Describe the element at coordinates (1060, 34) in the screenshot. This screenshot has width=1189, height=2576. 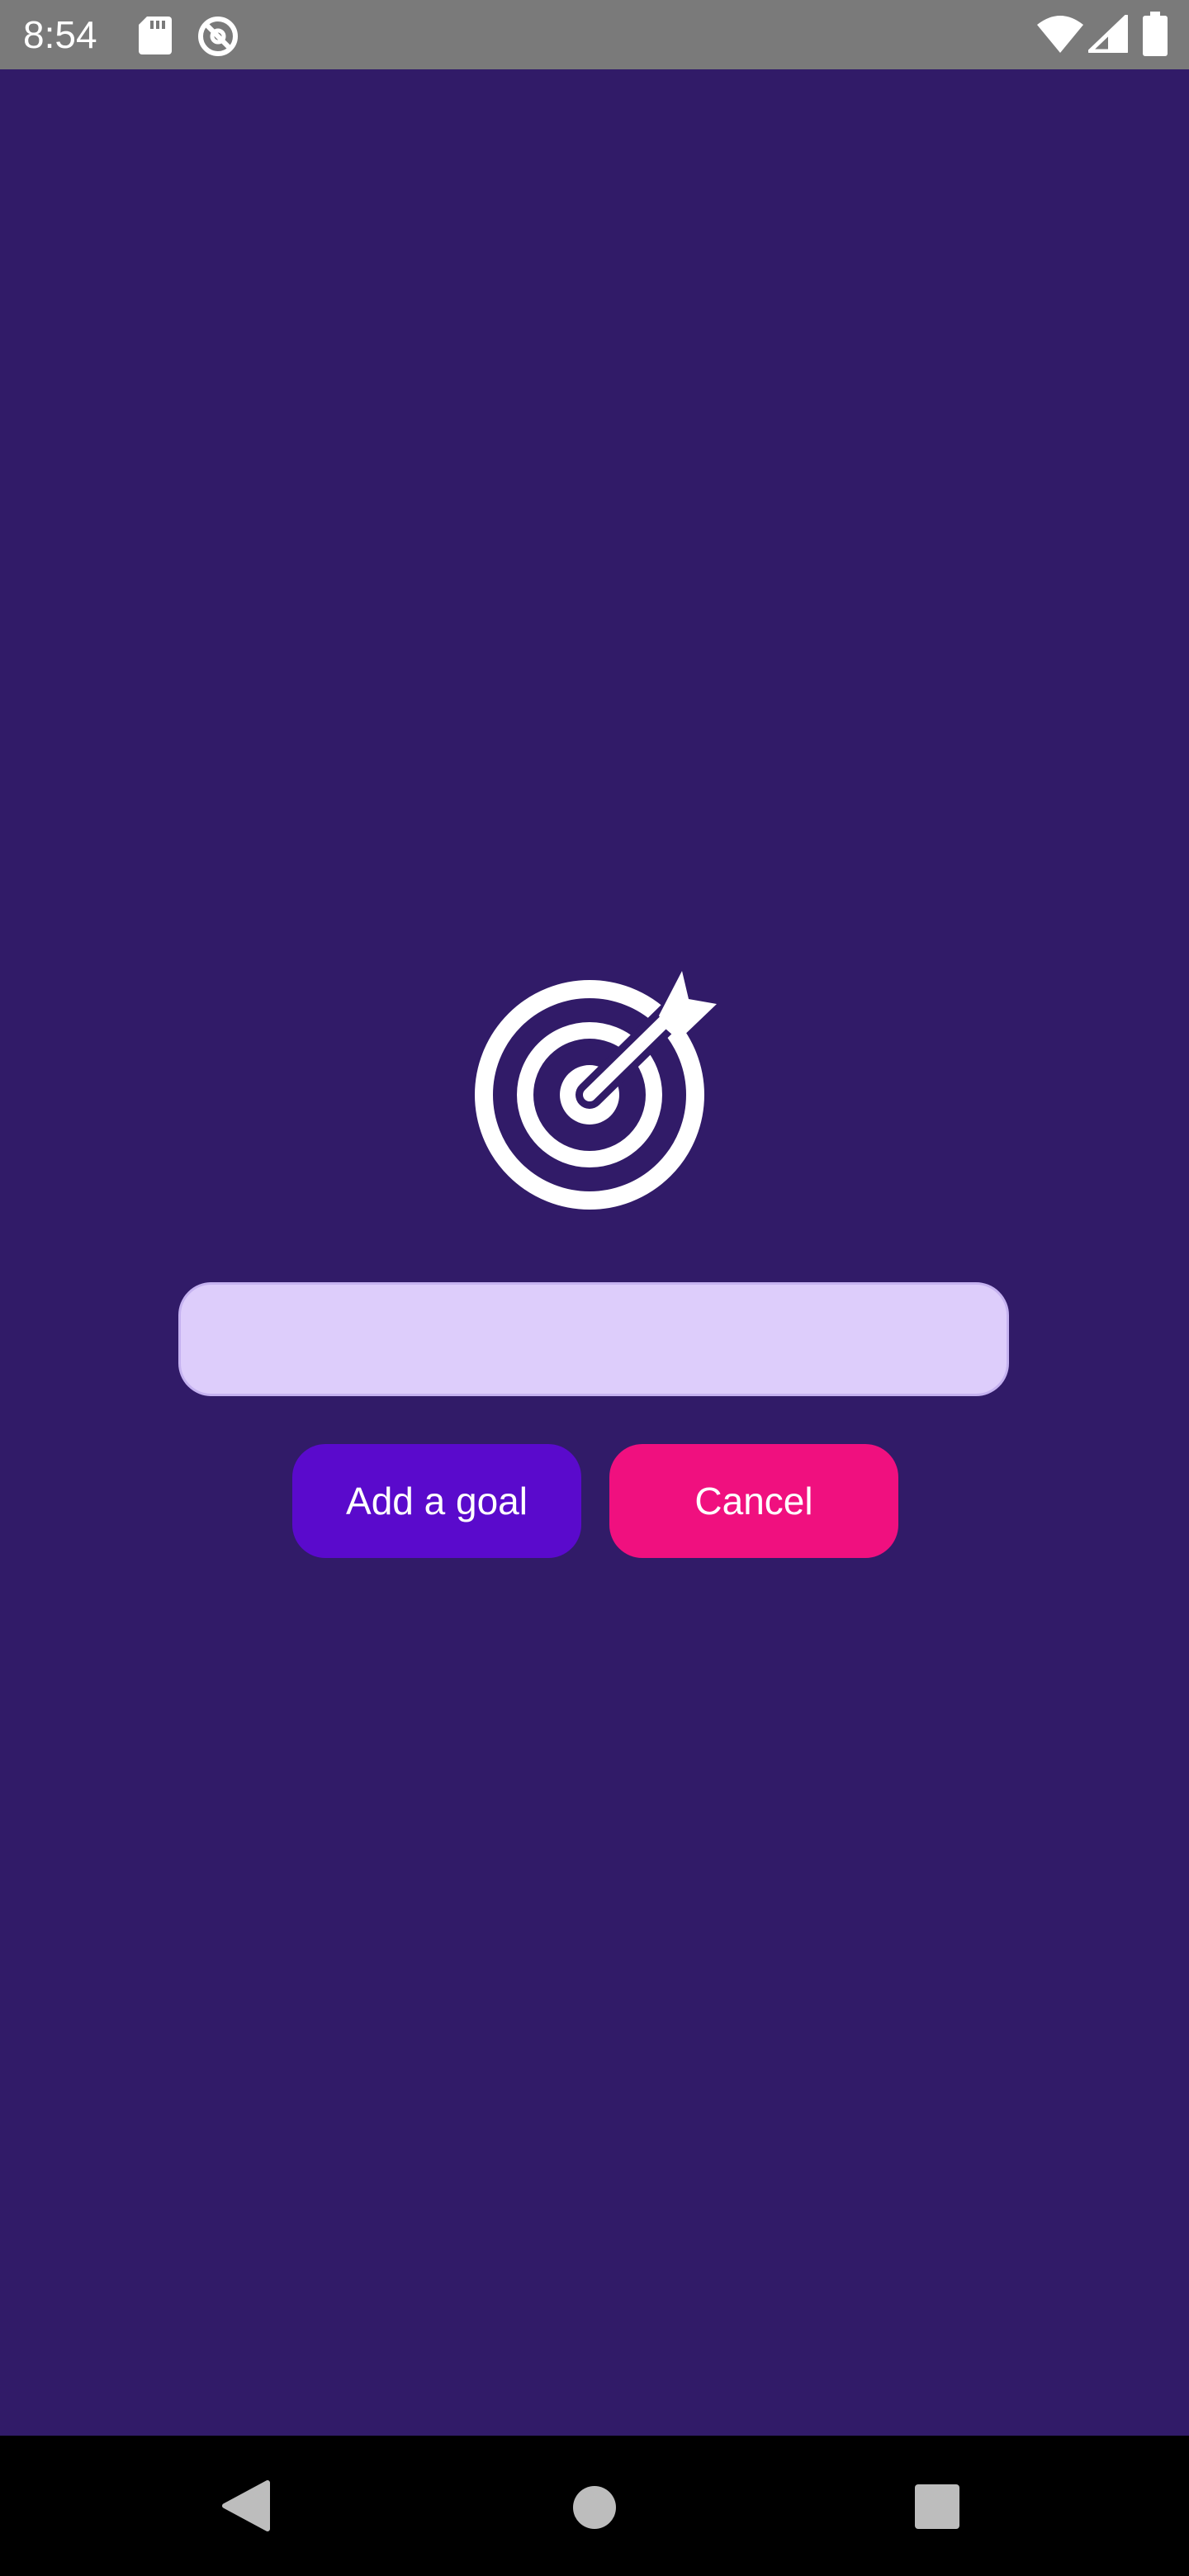
I see `wifi-icon` at that location.